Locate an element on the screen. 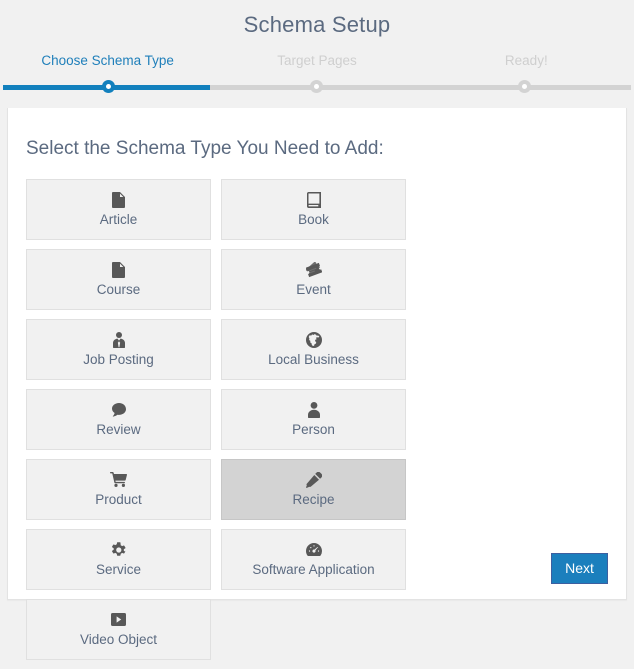  panel-heading: Select the Schema Type You Need to Add: is located at coordinates (205, 148).